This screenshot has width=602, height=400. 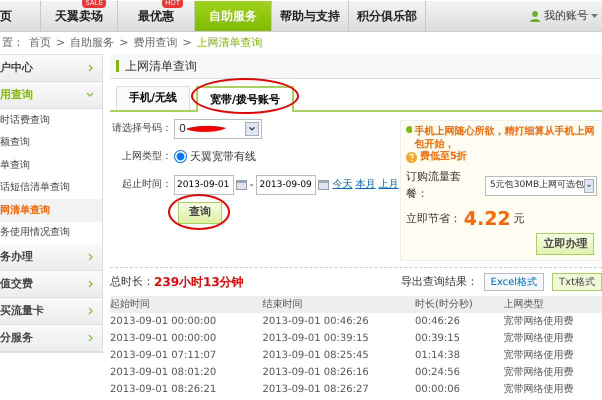 What do you see at coordinates (316, 389) in the screenshot?
I see `table-cell-text: 2013-09-01 08:26:27` at bounding box center [316, 389].